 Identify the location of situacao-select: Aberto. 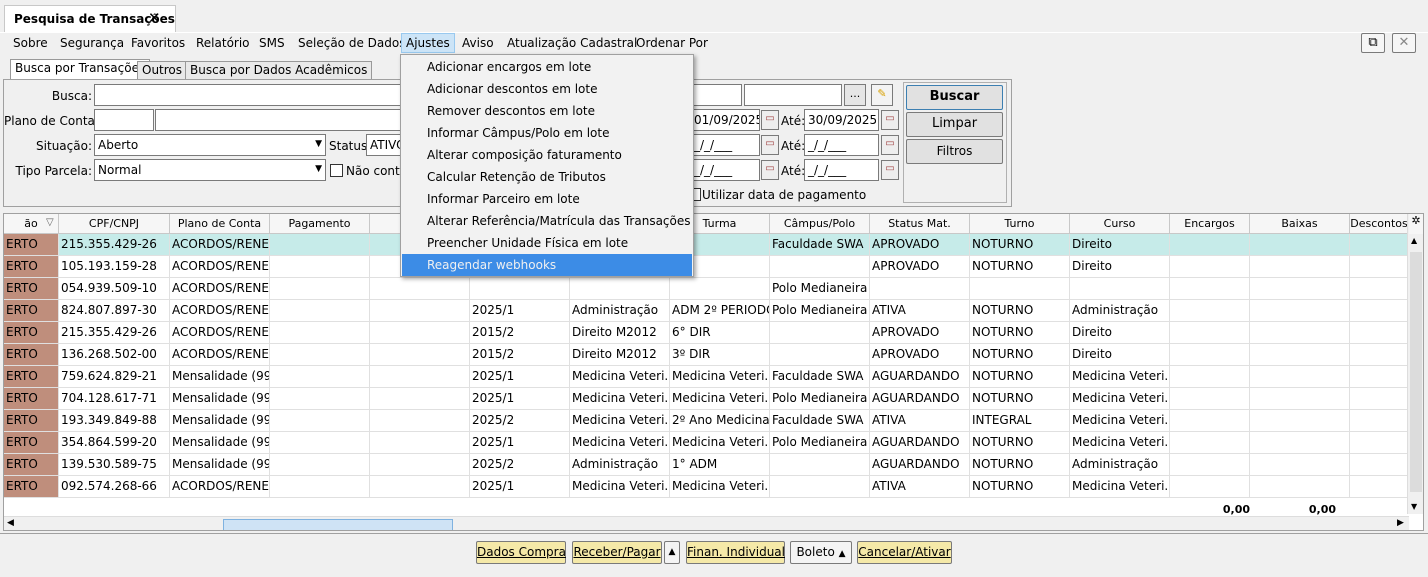
(210, 145).